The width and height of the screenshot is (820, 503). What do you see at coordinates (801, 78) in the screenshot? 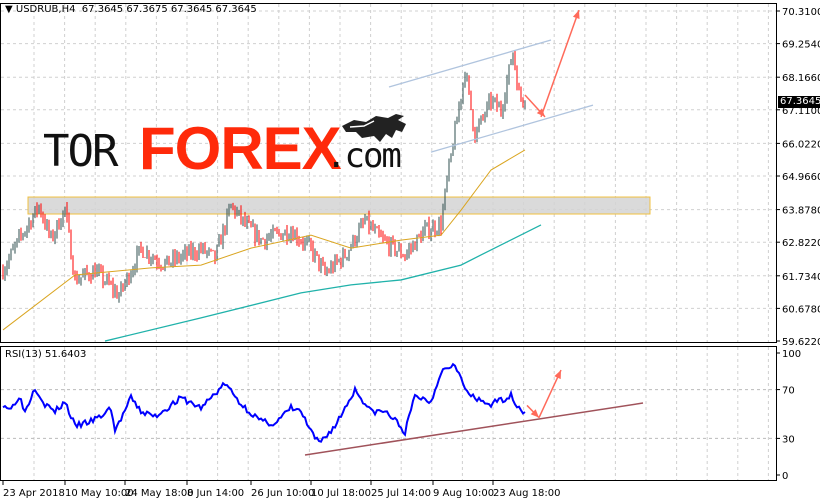
I see `y-tick-label: 68.1660` at bounding box center [801, 78].